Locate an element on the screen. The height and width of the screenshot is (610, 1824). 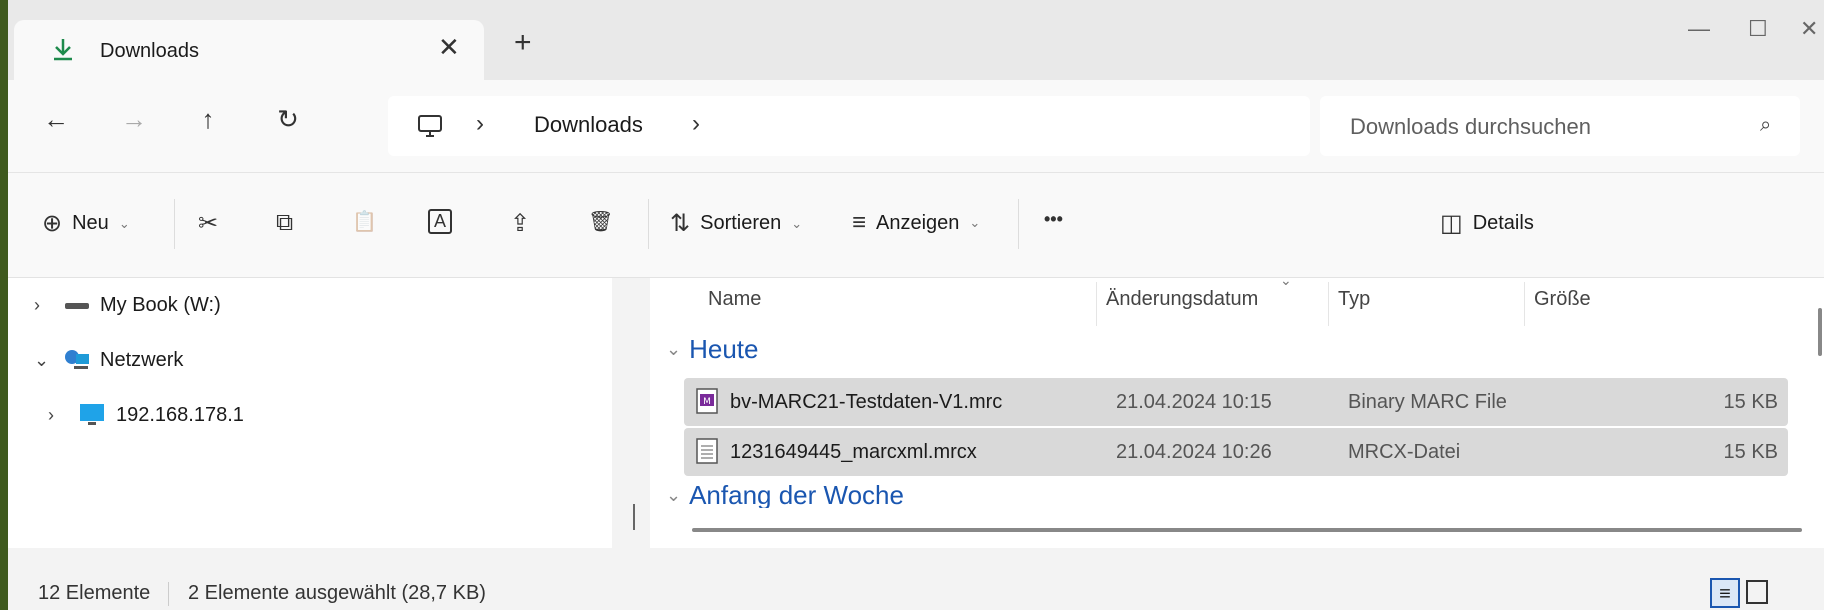
view-button: ≡ Anzeigen ⌄ is located at coordinates (916, 223).